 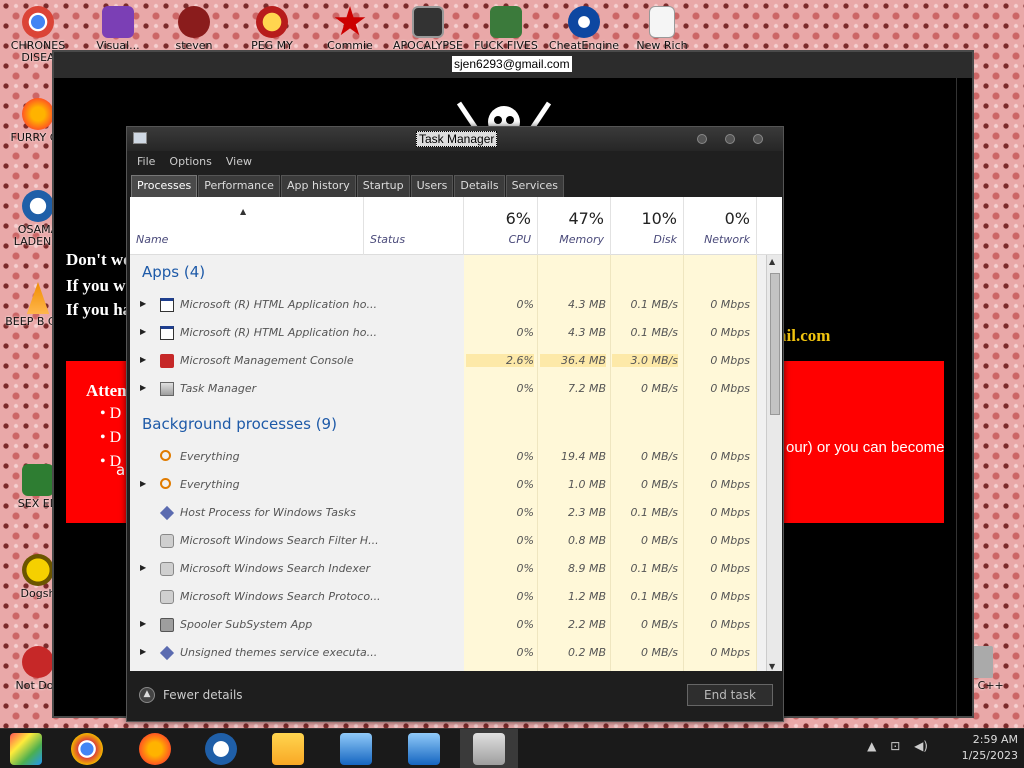 What do you see at coordinates (147, 695) in the screenshot?
I see `chevron-up-icon: ▲` at bounding box center [147, 695].